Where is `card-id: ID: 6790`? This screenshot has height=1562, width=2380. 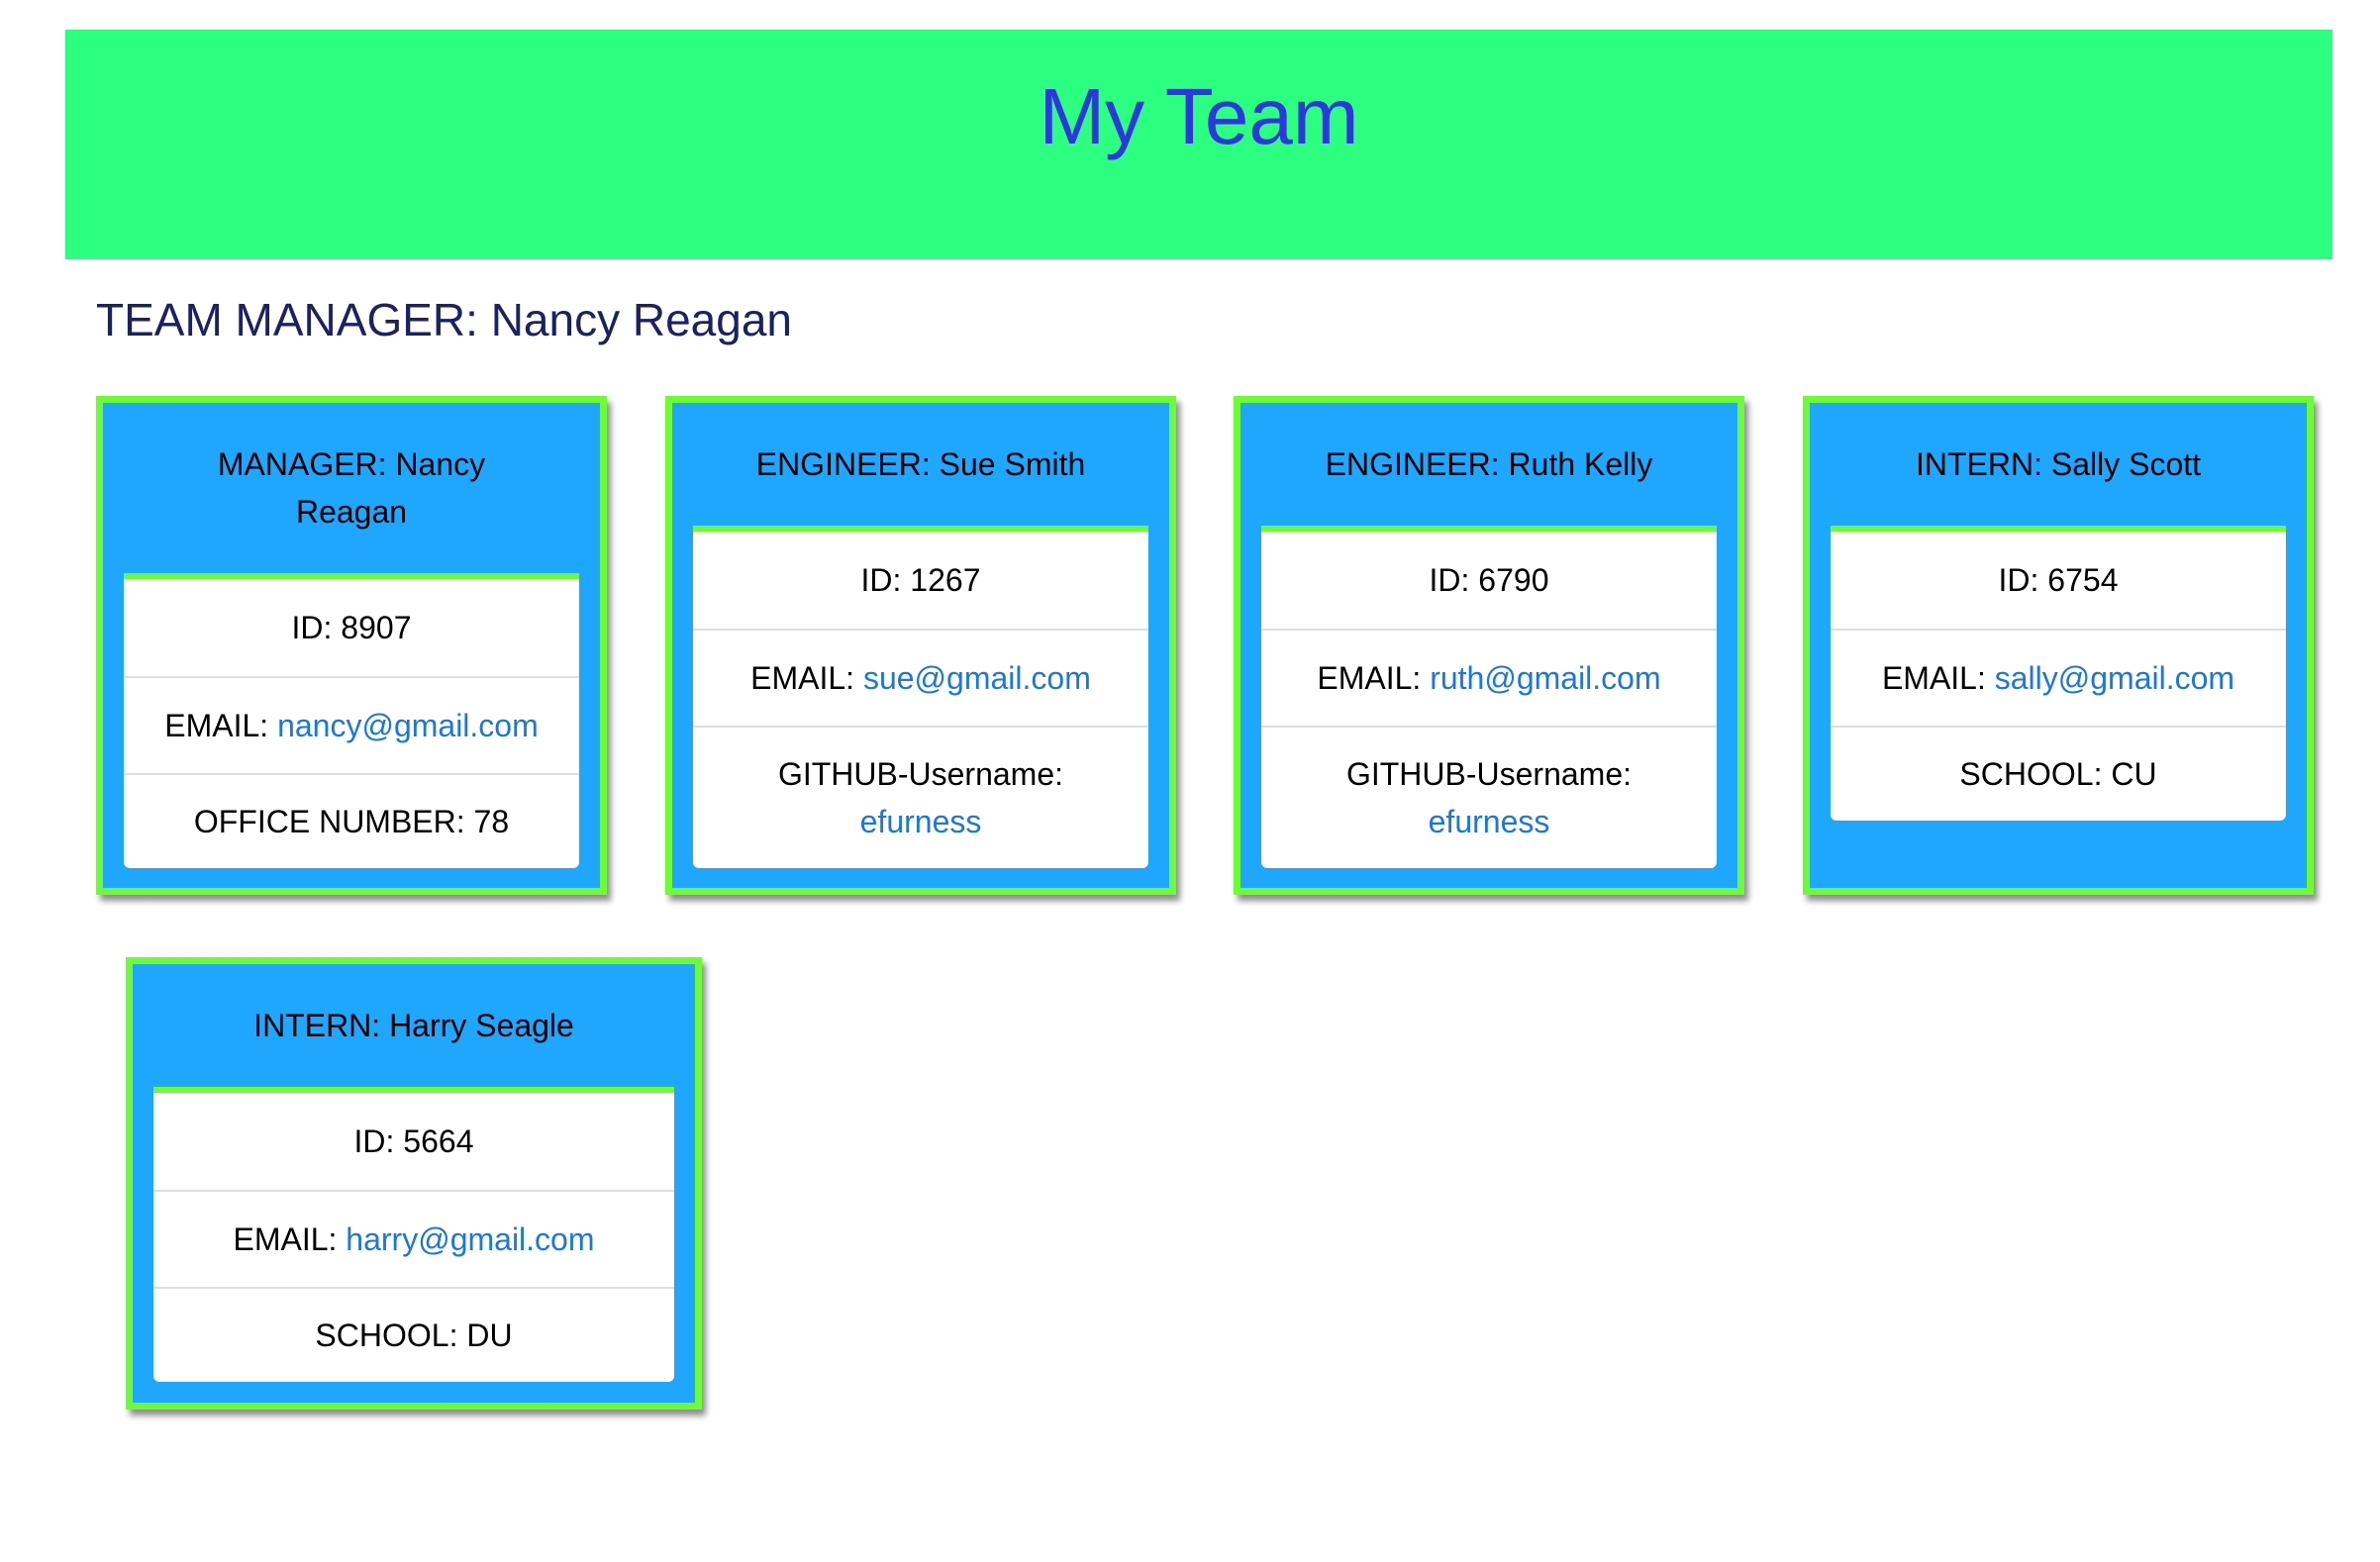 card-id: ID: 6790 is located at coordinates (1489, 580).